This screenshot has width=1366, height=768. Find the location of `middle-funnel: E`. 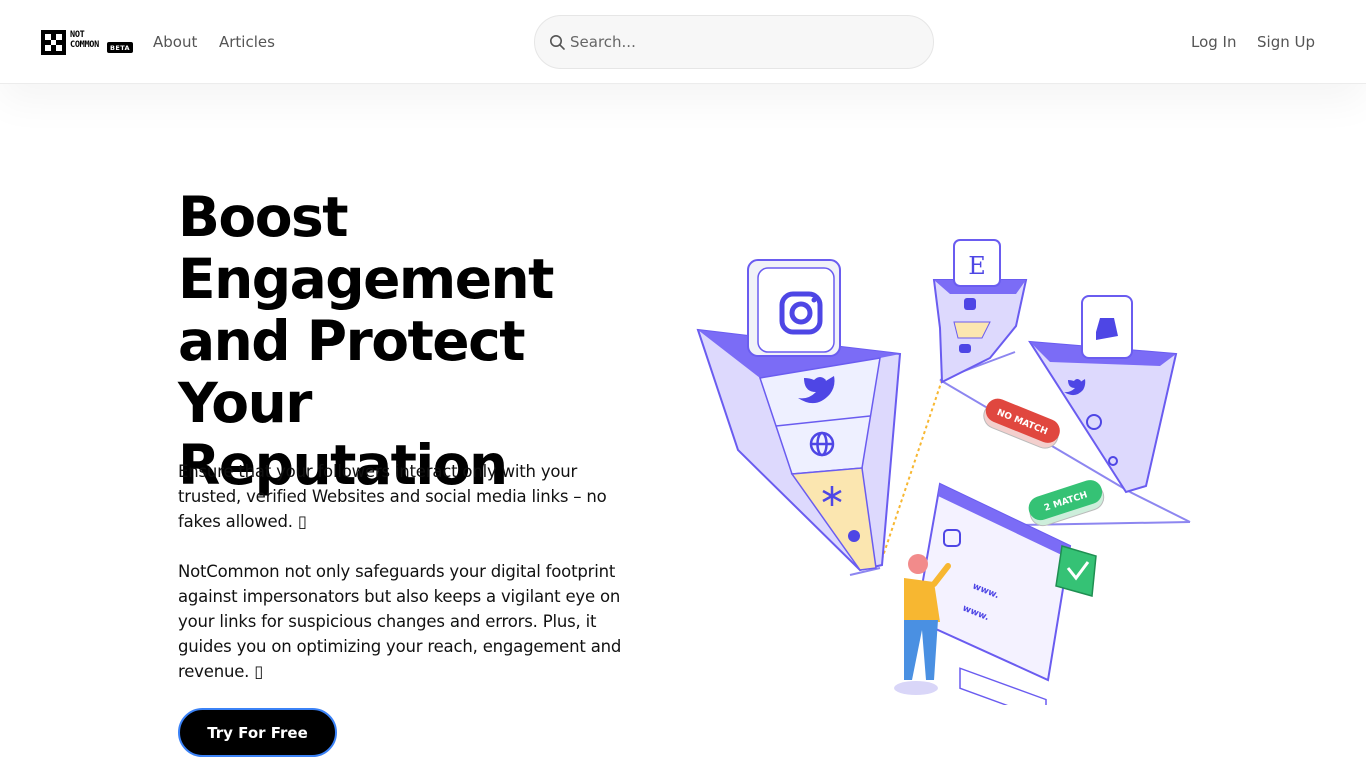

middle-funnel: E is located at coordinates (980, 311).